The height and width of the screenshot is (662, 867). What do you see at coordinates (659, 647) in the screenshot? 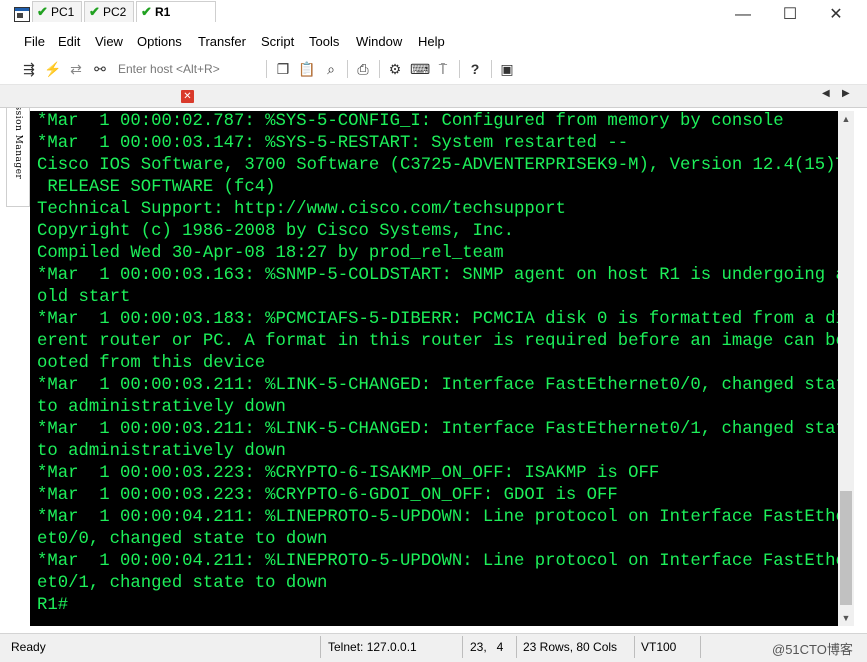
I see `status-emulation: VT100` at bounding box center [659, 647].